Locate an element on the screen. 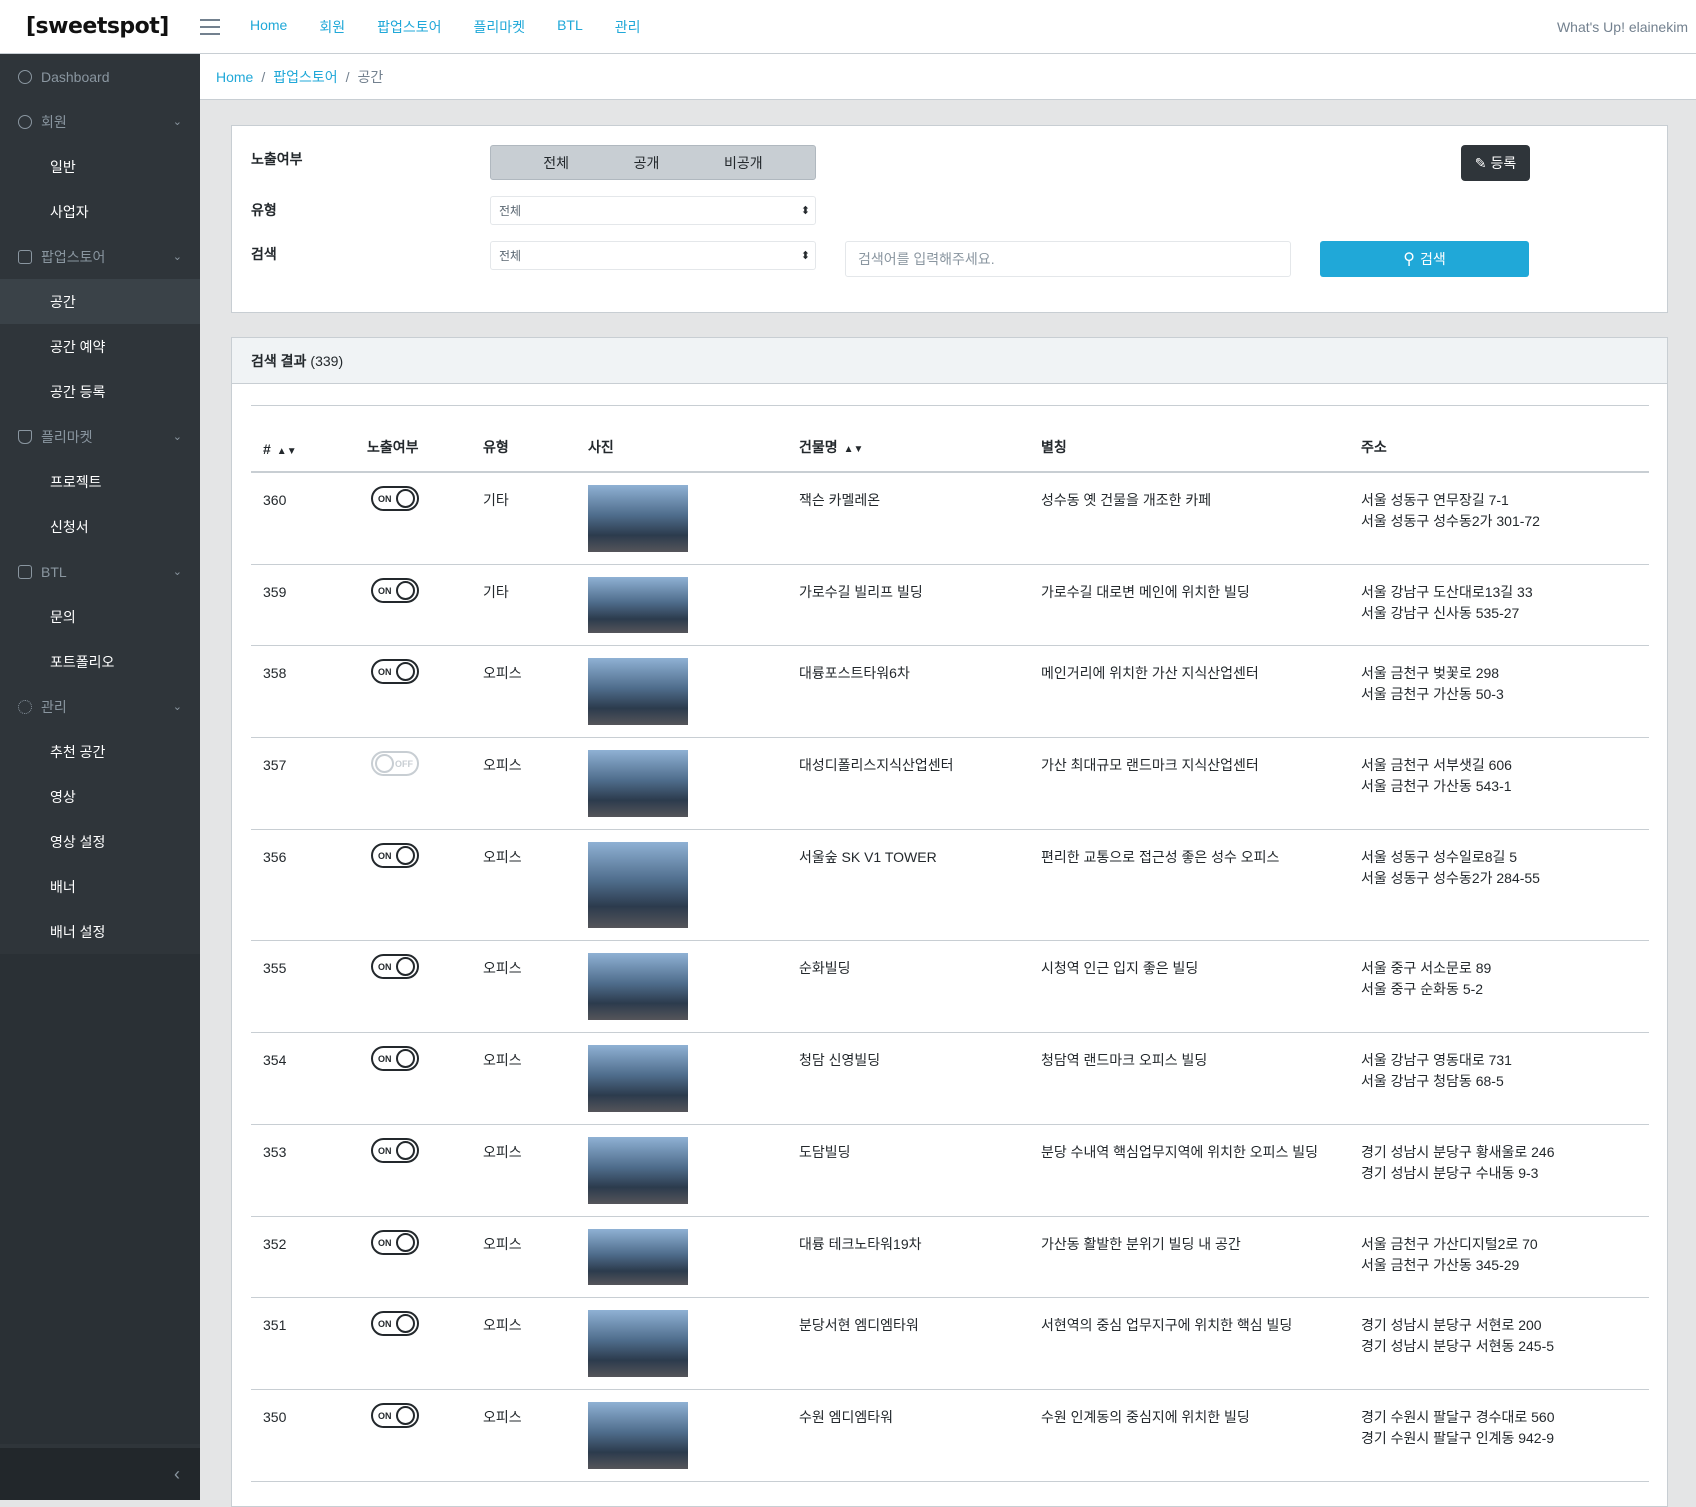 The image size is (1696, 1507). sidebar-group-popupstore: 팝업스토어 ⌄ is located at coordinates (100, 256).